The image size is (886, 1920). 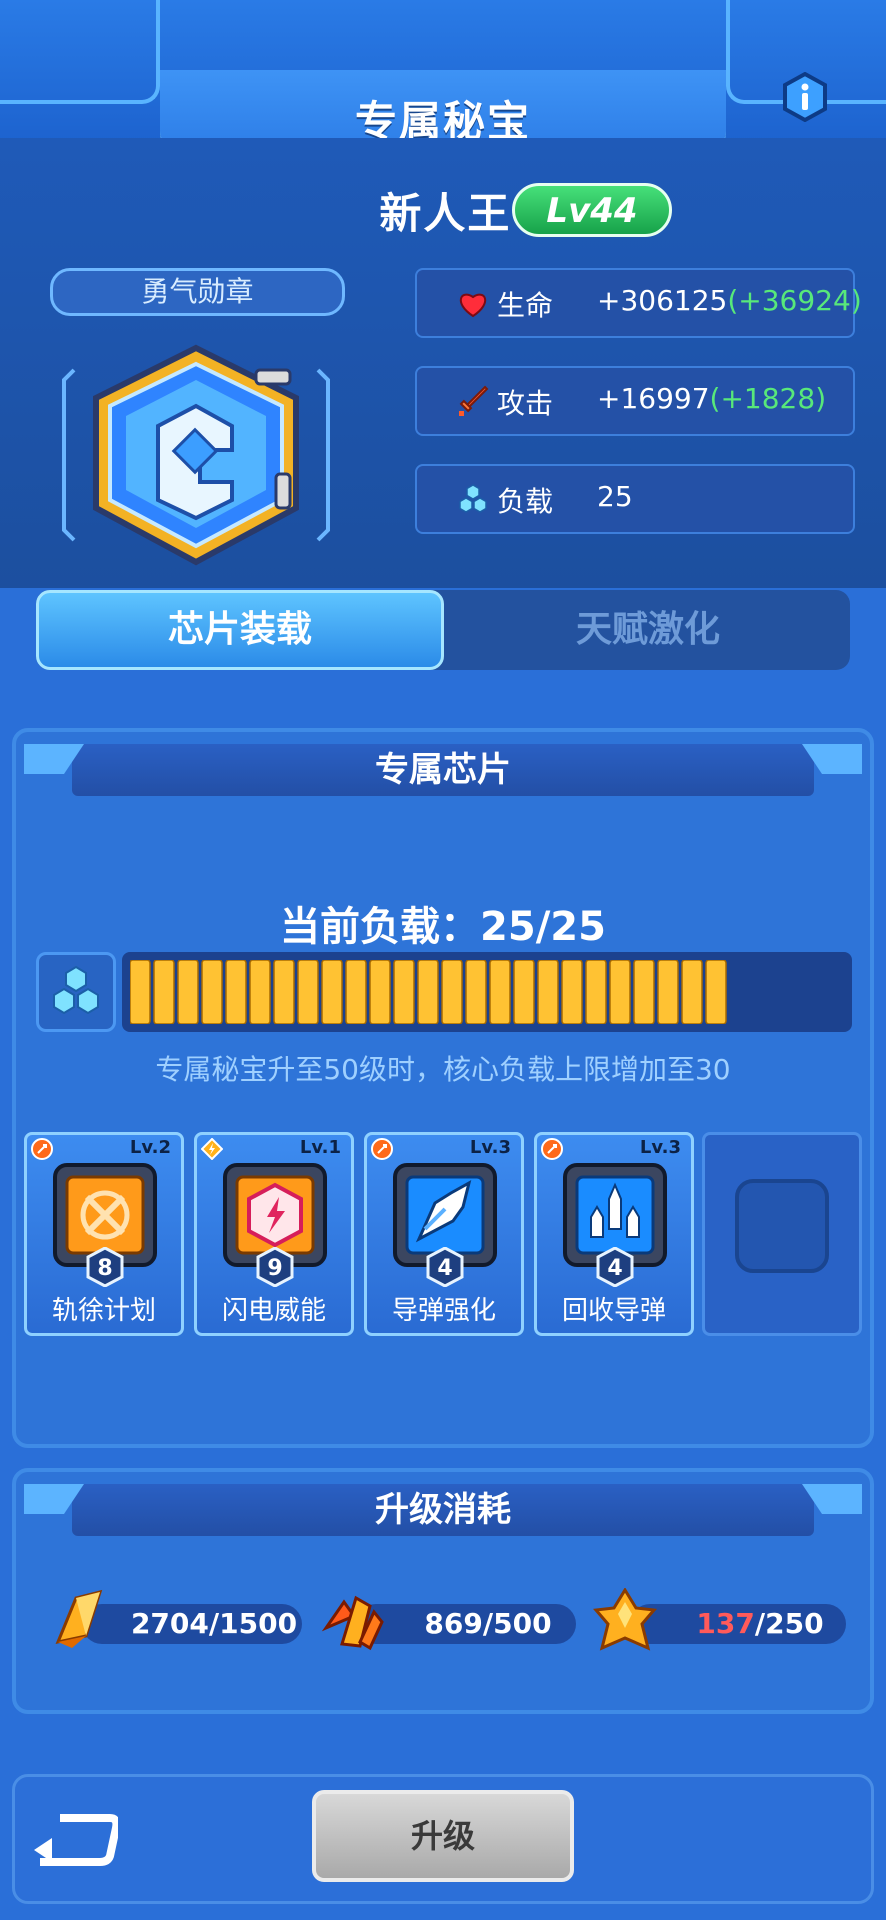 I want to click on cost-pill: 137/250, so click(x=738, y=1624).